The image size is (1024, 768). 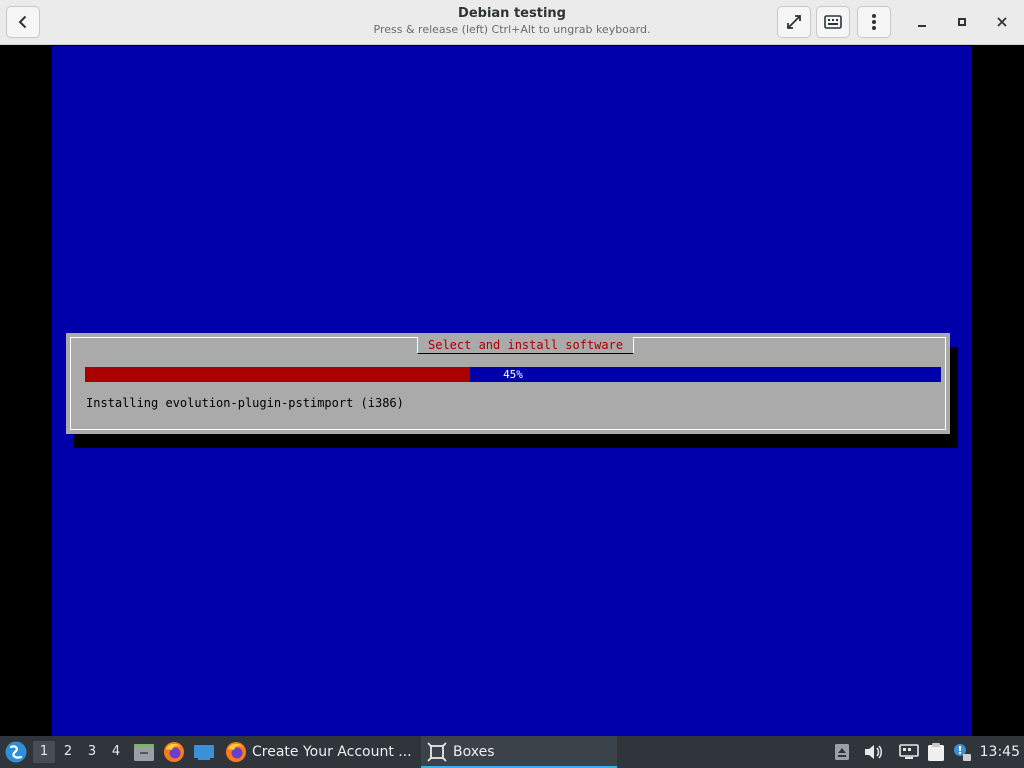 I want to click on app-menu-button, so click(x=16, y=752).